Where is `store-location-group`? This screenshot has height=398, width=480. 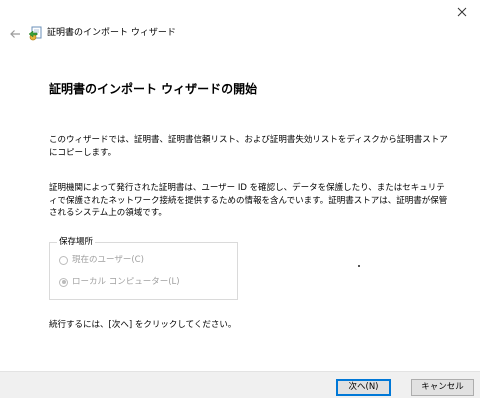
store-location-group is located at coordinates (143, 271).